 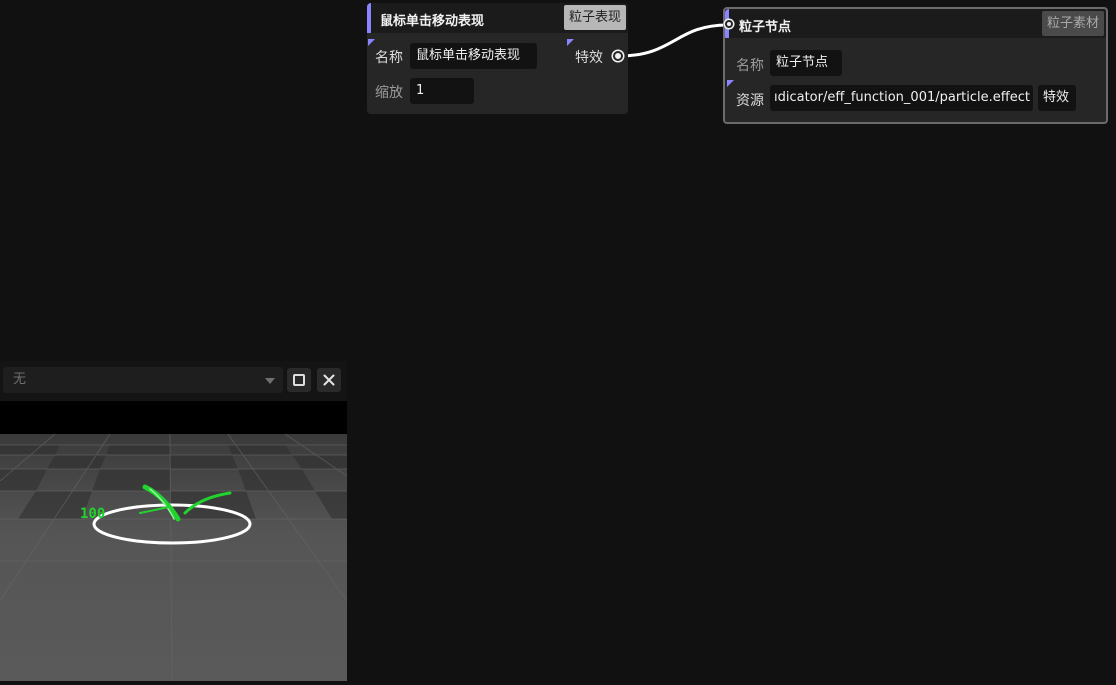 I want to click on node-click-move-effect: 鼠标单击移动表现 粒子表现 名称 鼠标单击移动表现 特效 缩放 1, so click(x=497, y=58).